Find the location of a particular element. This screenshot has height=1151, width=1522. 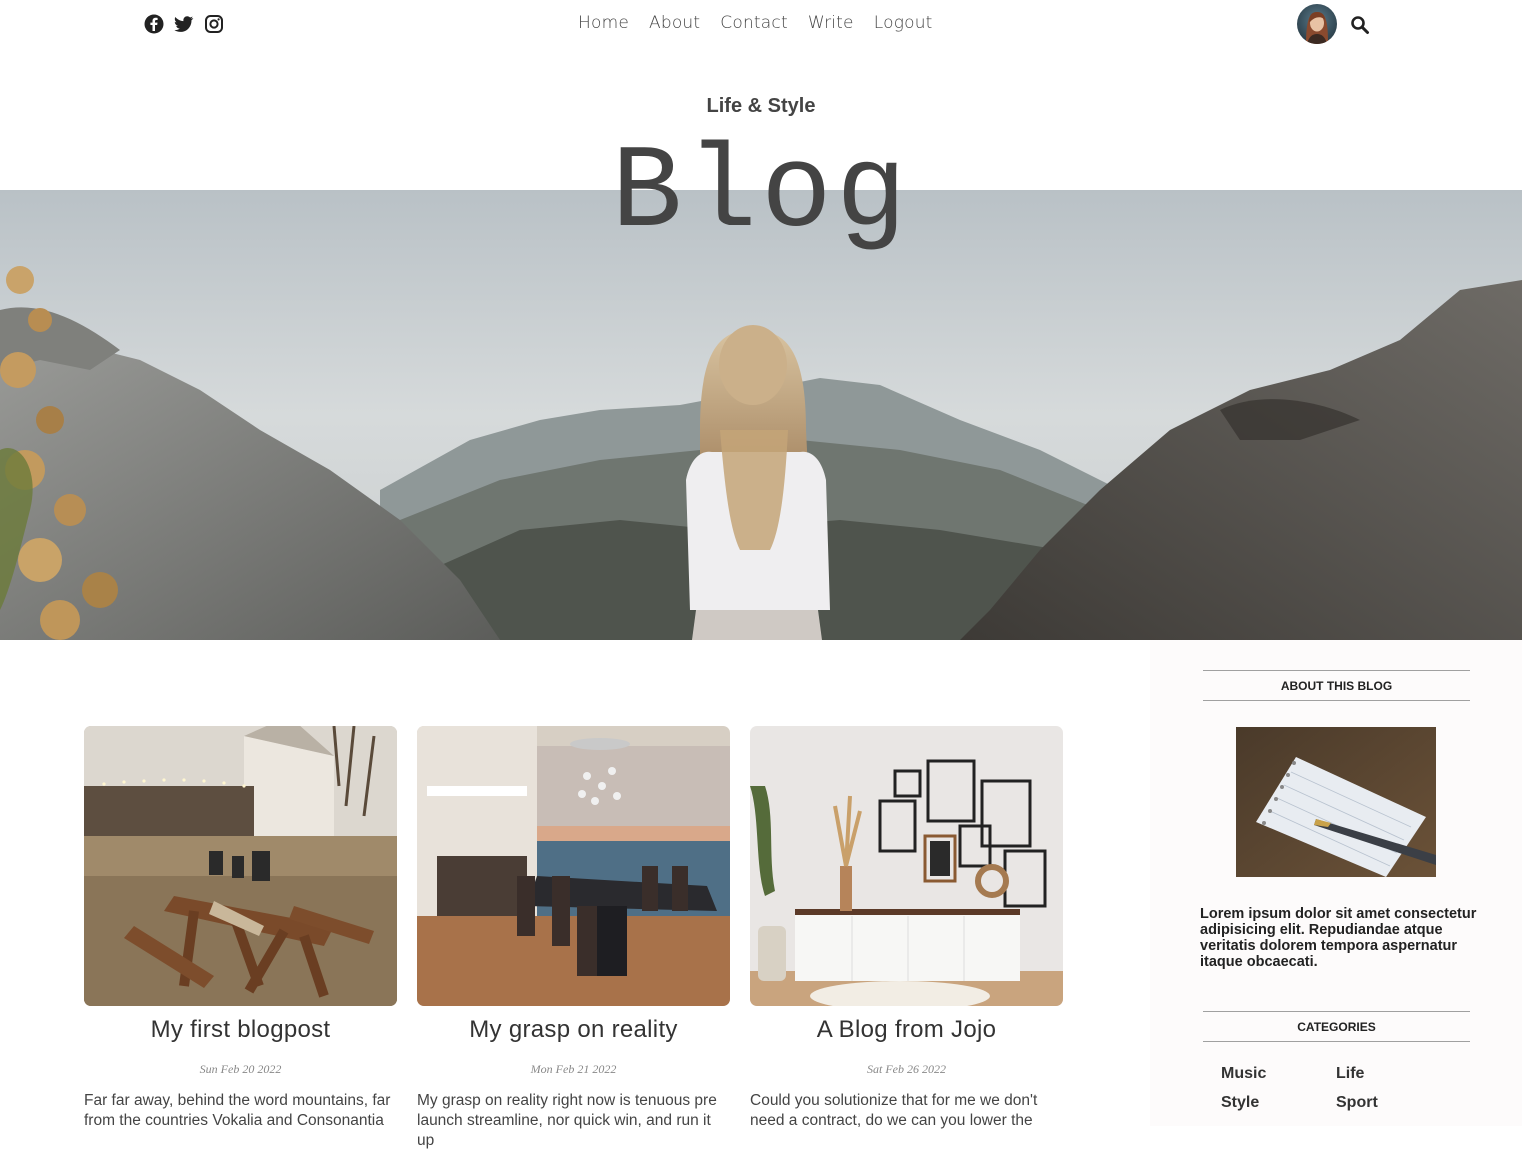

nav-about: About is located at coordinates (674, 23).